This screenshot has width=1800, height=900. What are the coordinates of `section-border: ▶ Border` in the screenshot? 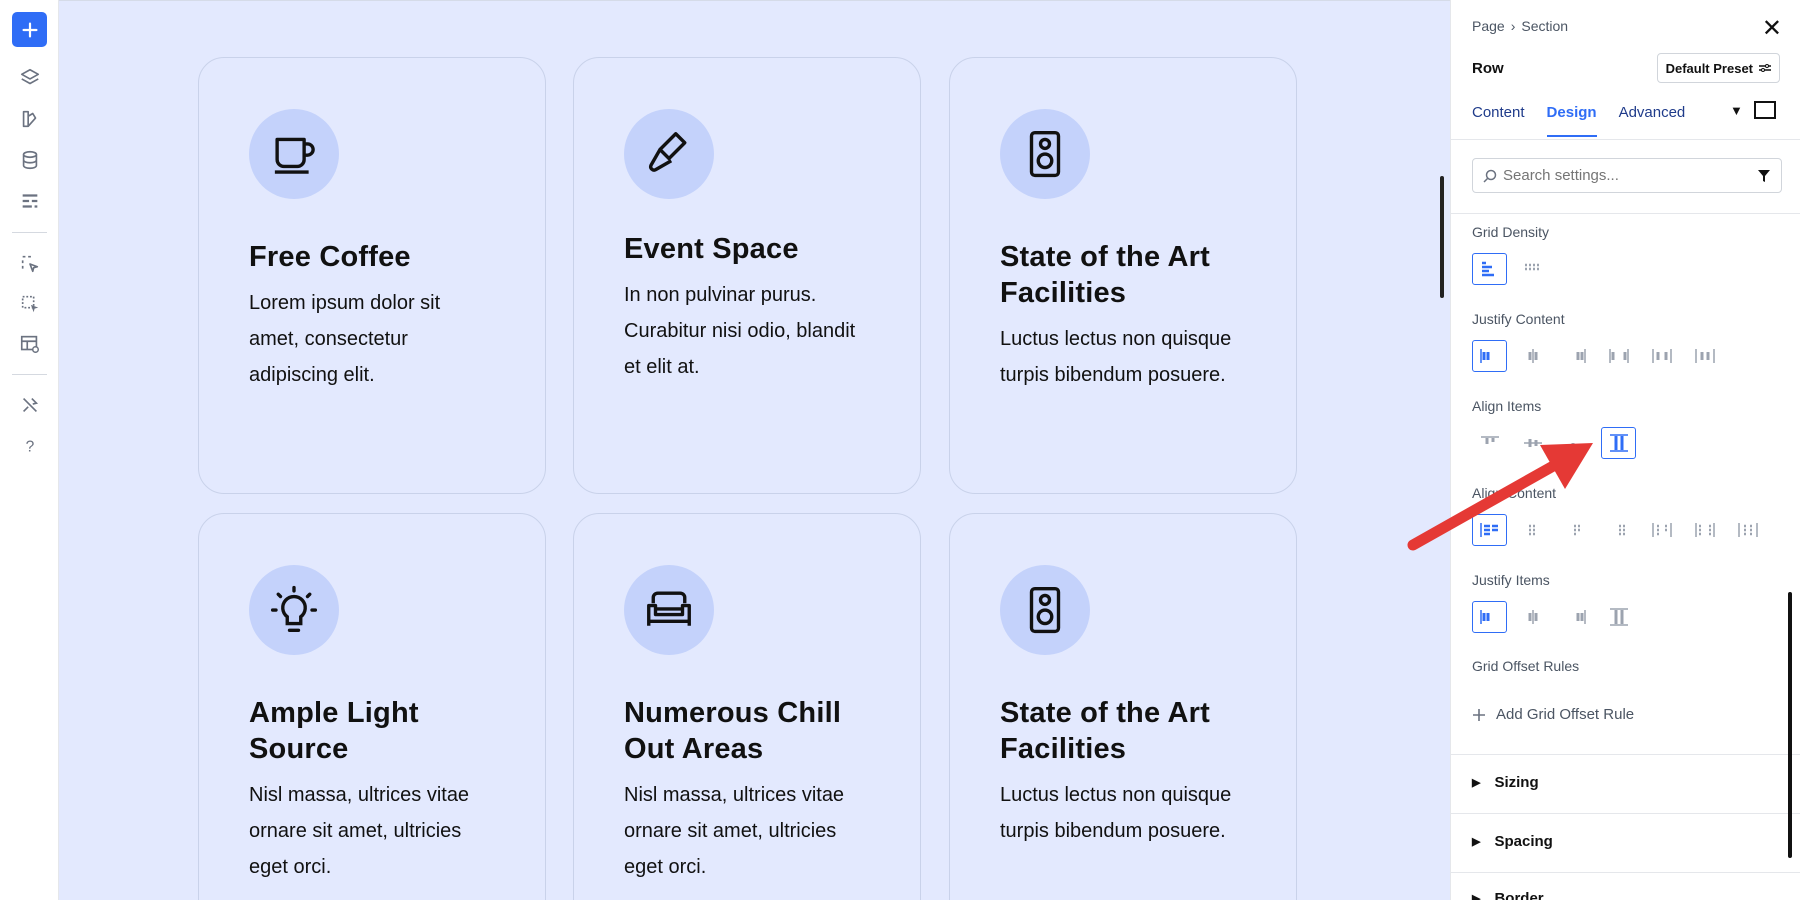 It's located at (1508, 895).